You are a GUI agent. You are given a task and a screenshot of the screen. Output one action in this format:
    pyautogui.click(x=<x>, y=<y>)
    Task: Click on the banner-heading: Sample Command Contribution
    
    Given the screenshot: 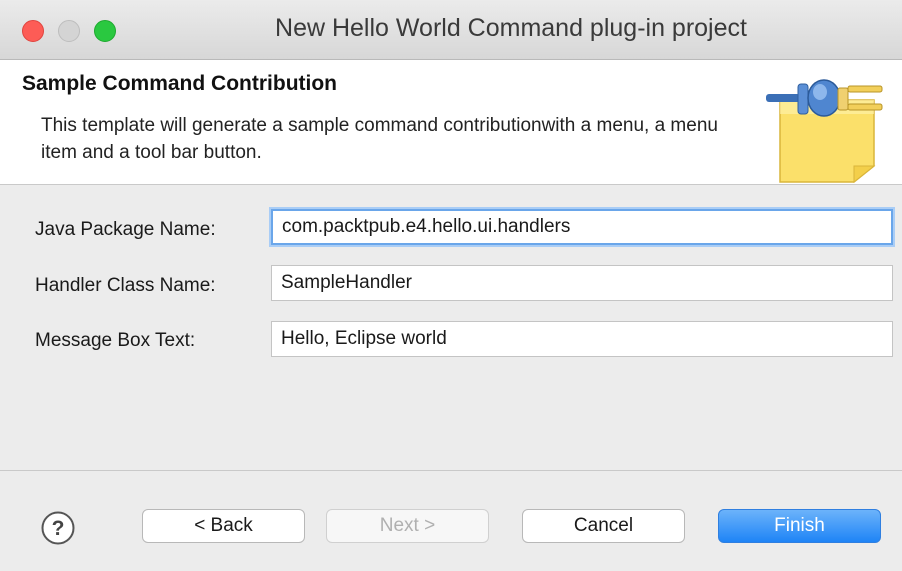 What is the action you would take?
    pyautogui.click(x=179, y=83)
    